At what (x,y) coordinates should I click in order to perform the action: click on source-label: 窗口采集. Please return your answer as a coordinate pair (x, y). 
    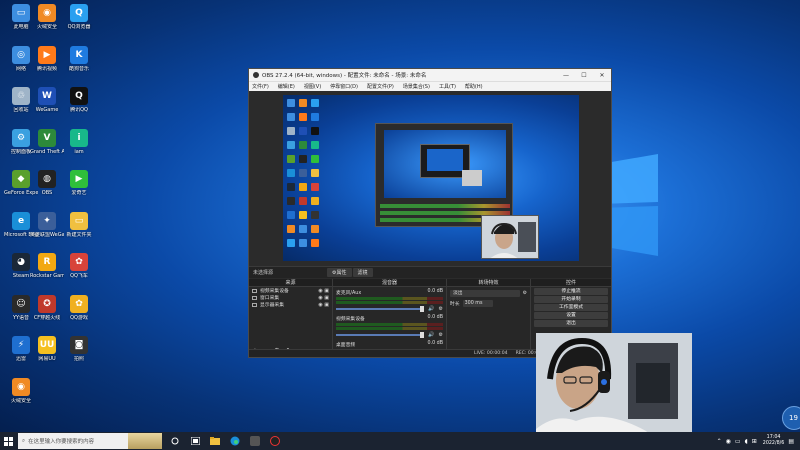
    Looking at the image, I should click on (270, 298).